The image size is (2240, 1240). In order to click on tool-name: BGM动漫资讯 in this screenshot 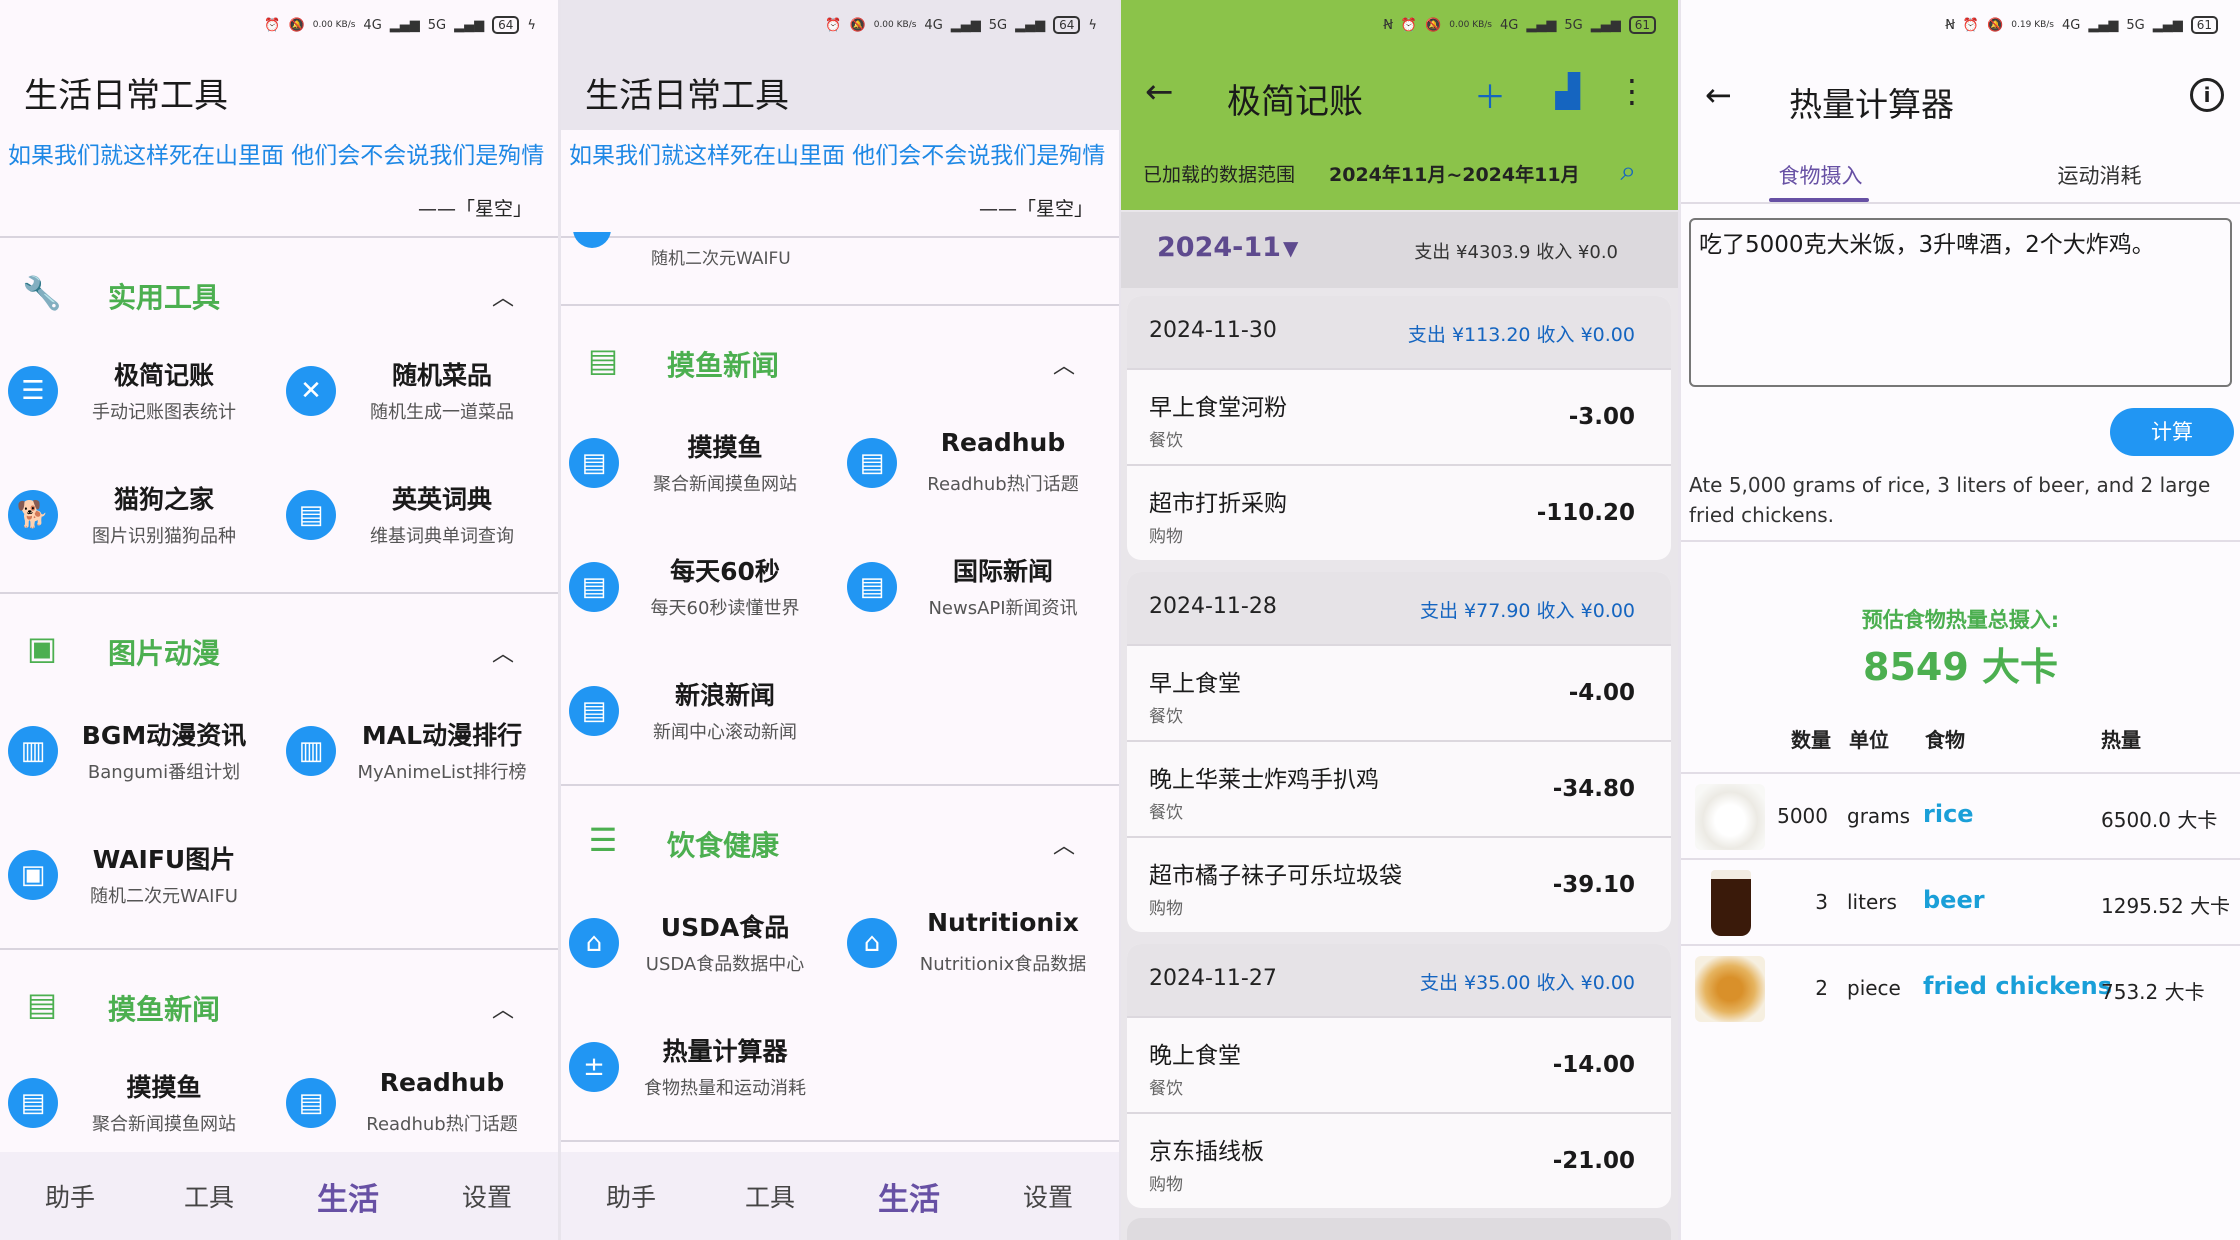, I will do `click(164, 735)`.